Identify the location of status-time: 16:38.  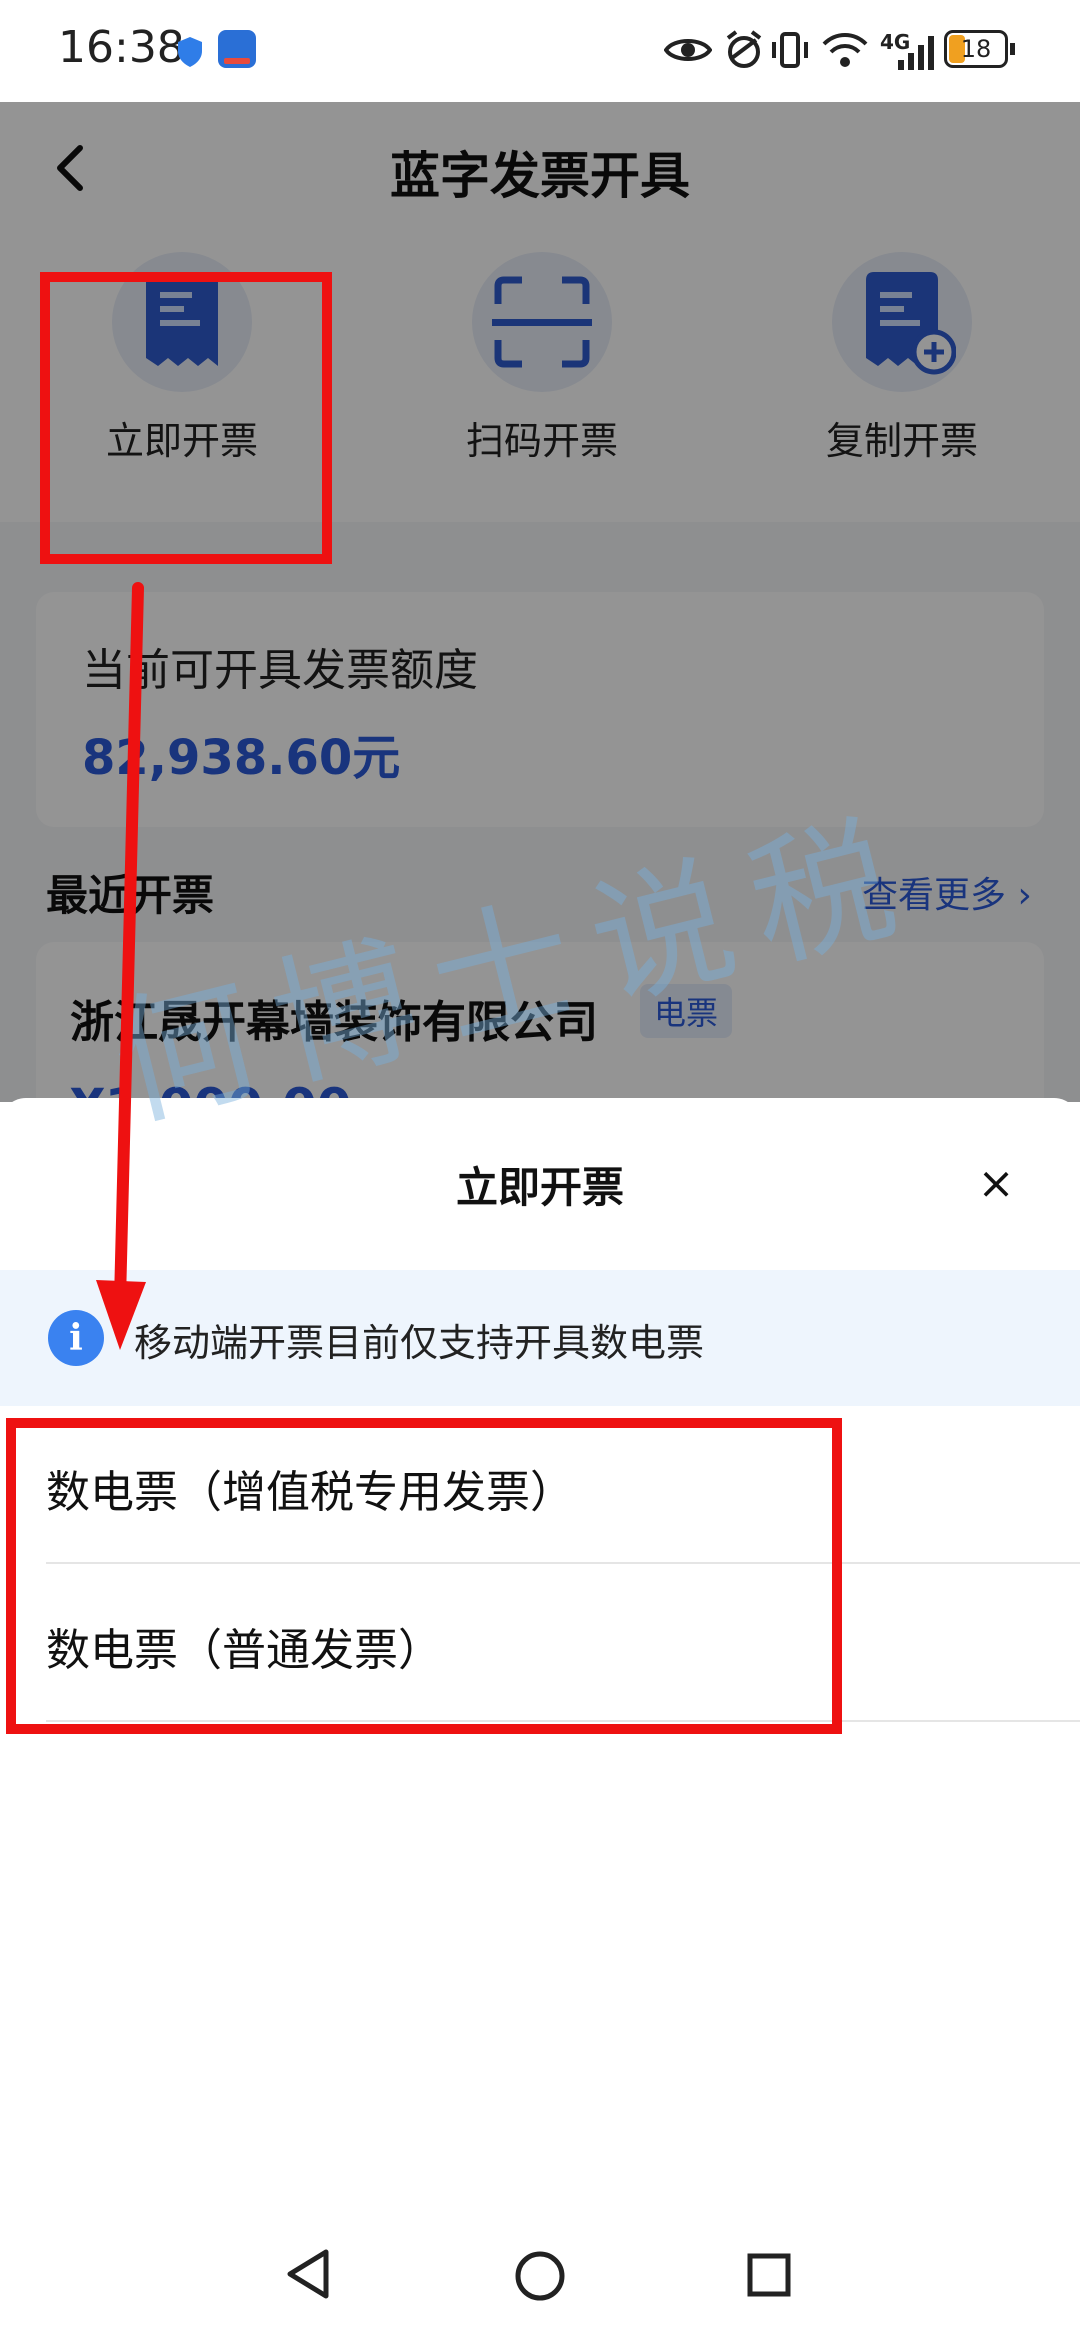
(121, 47).